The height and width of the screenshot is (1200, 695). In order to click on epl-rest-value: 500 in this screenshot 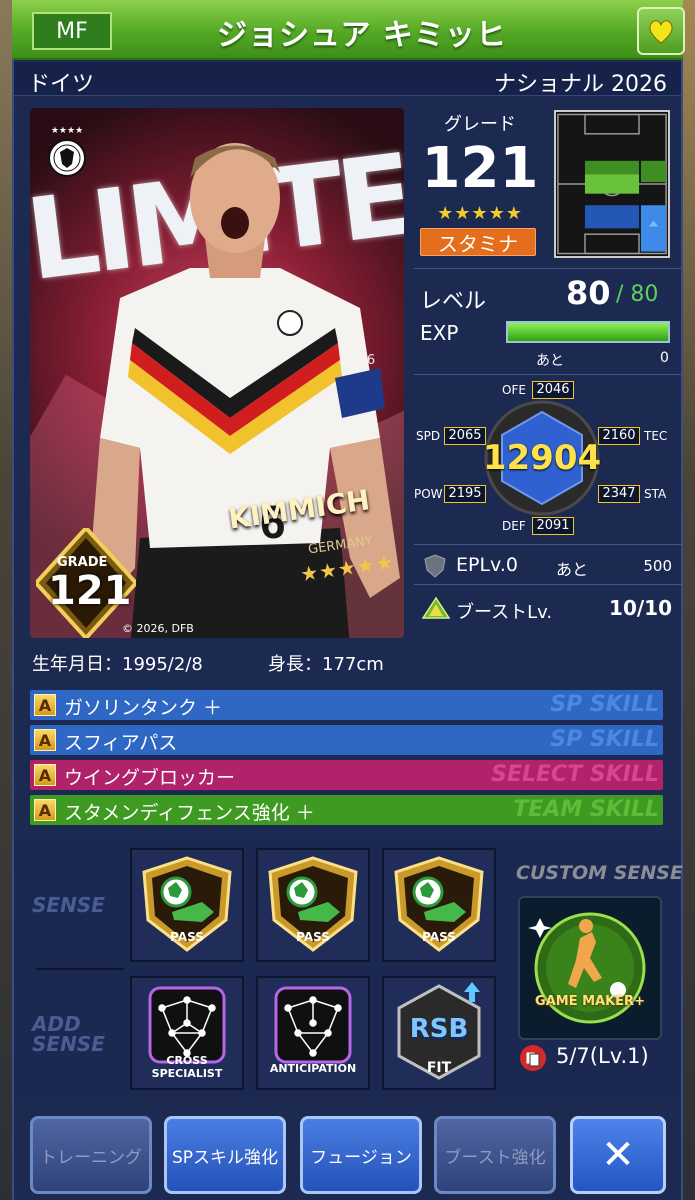, I will do `click(657, 566)`.